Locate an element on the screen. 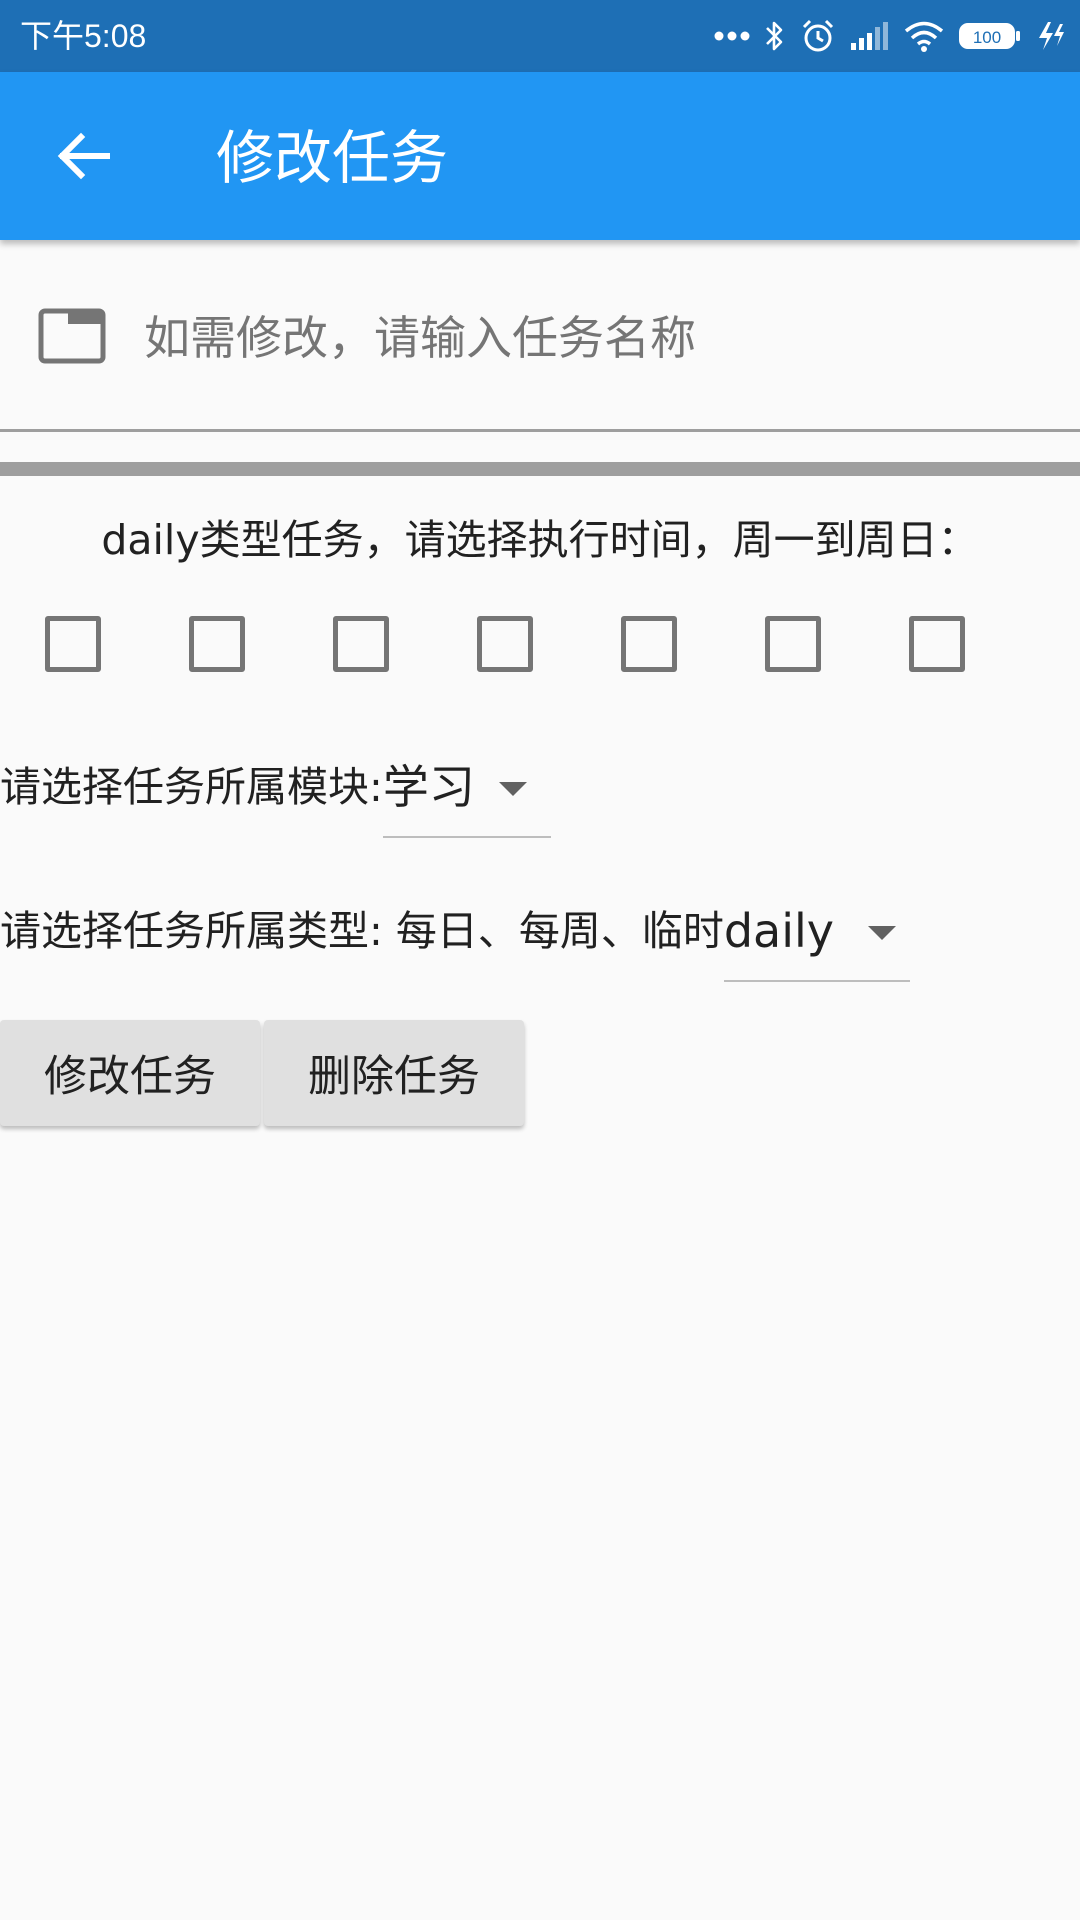 This screenshot has height=1920, width=1080. module-dropdown: 学习 is located at coordinates (466, 795).